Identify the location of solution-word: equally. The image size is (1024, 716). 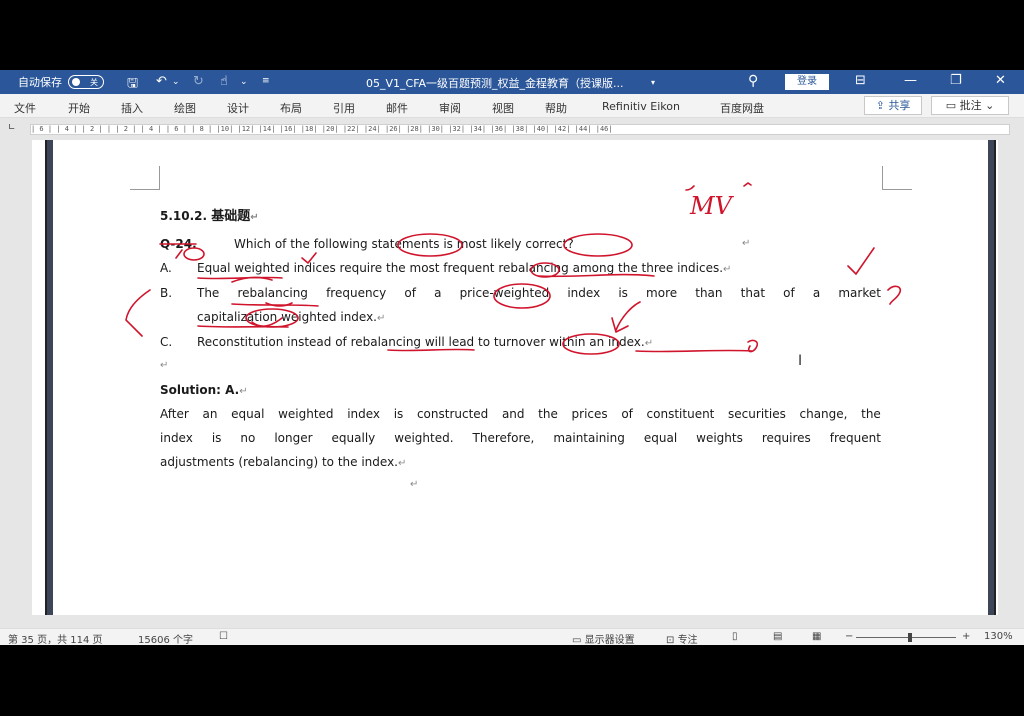
(353, 438).